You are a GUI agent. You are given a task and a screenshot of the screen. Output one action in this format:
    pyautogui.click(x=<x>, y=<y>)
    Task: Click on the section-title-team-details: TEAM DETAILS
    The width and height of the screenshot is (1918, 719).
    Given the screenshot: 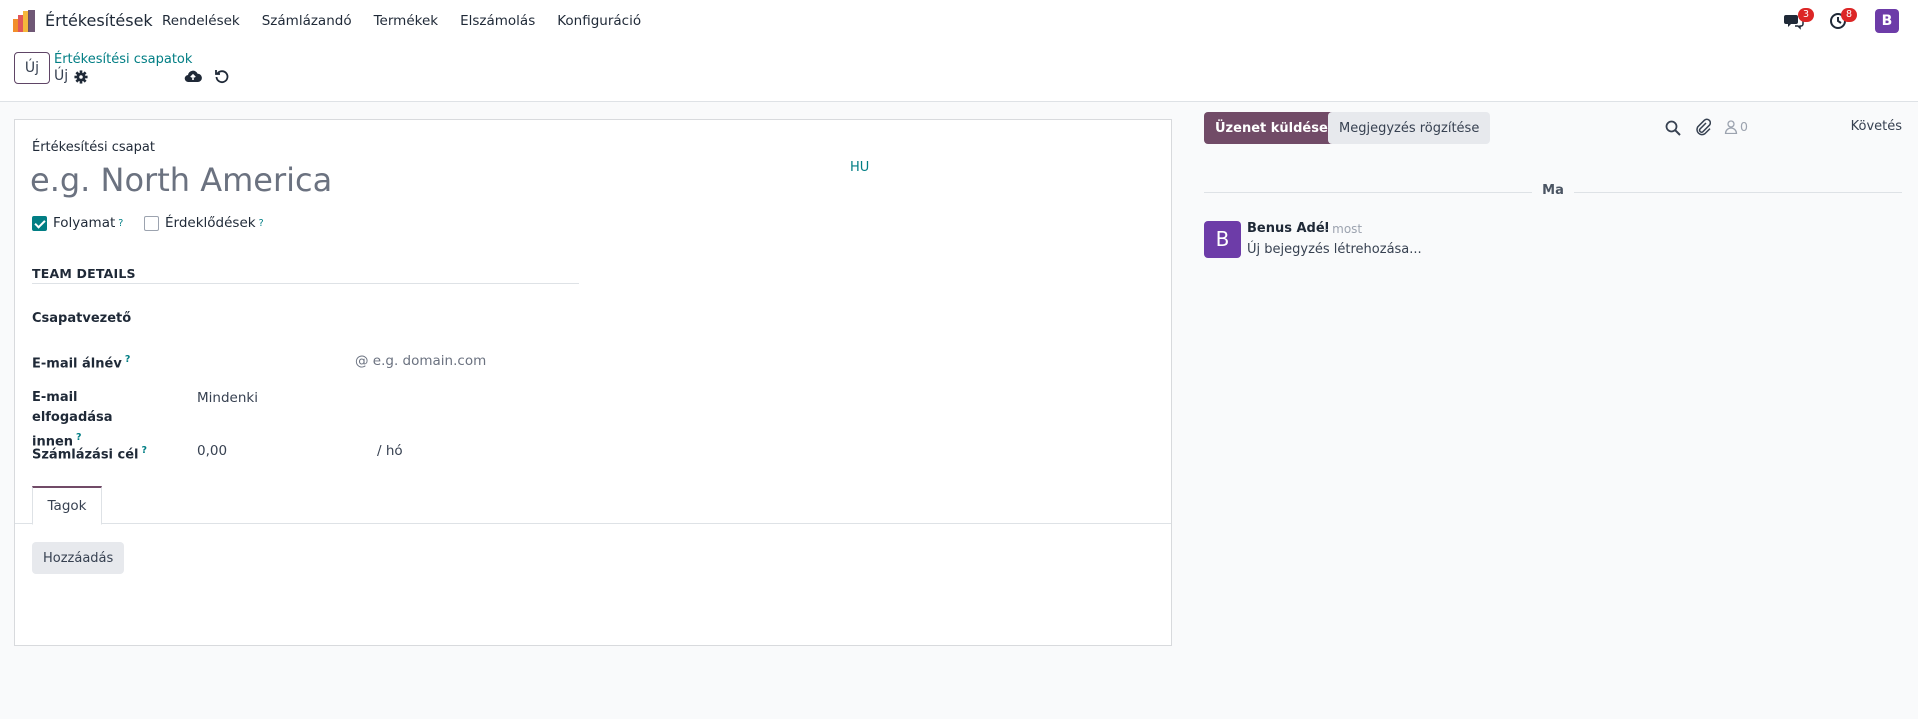 What is the action you would take?
    pyautogui.click(x=84, y=273)
    